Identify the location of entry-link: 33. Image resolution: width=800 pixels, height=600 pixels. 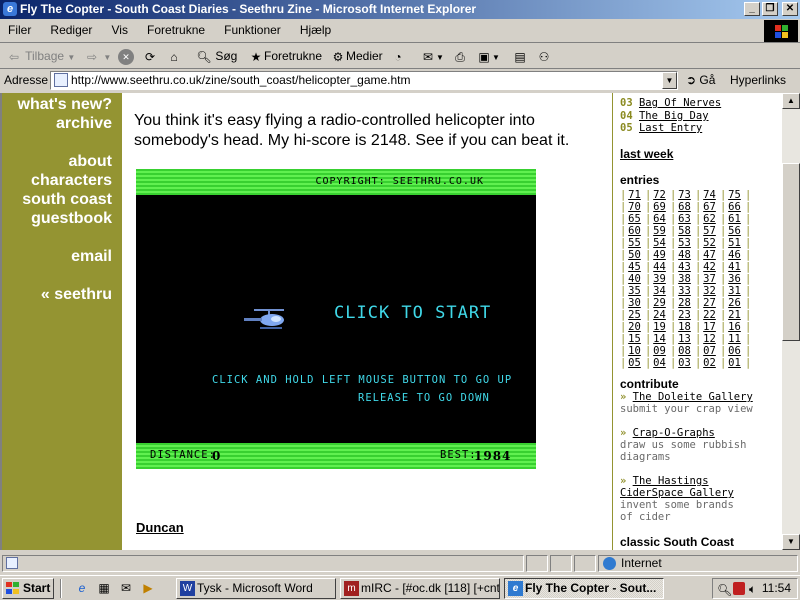
(684, 291).